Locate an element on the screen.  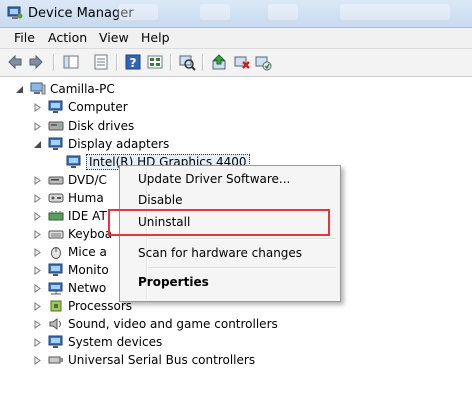
menu-view: View is located at coordinates (114, 37).